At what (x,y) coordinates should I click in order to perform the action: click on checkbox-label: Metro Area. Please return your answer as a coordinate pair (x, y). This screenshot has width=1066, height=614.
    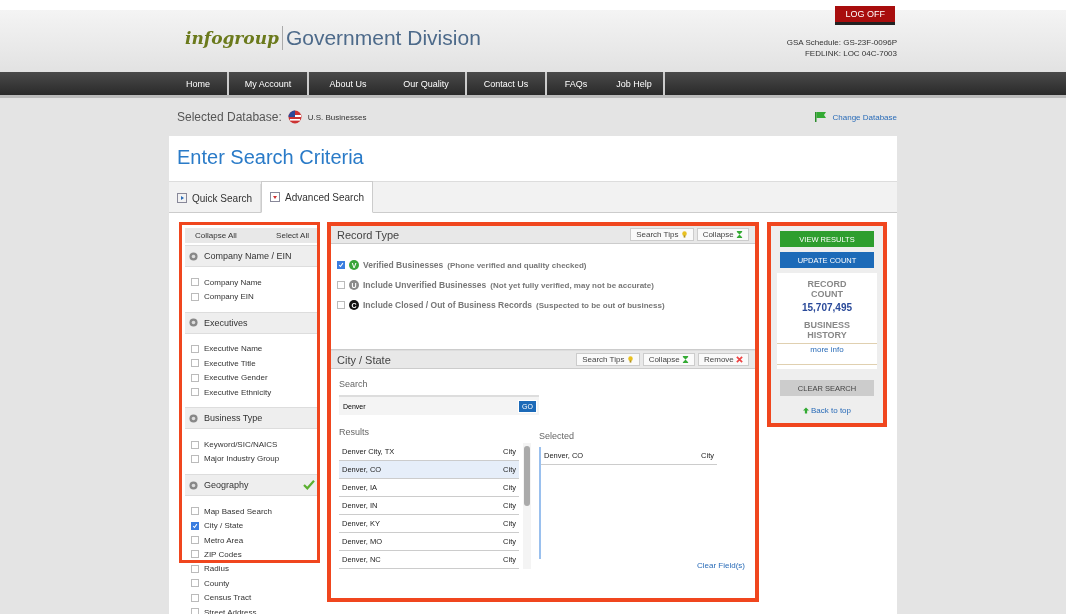
    Looking at the image, I should click on (224, 540).